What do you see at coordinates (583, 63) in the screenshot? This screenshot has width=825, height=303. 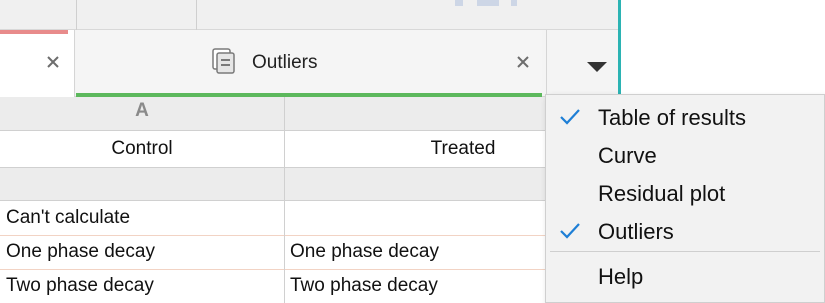 I see `tab-menu-button` at bounding box center [583, 63].